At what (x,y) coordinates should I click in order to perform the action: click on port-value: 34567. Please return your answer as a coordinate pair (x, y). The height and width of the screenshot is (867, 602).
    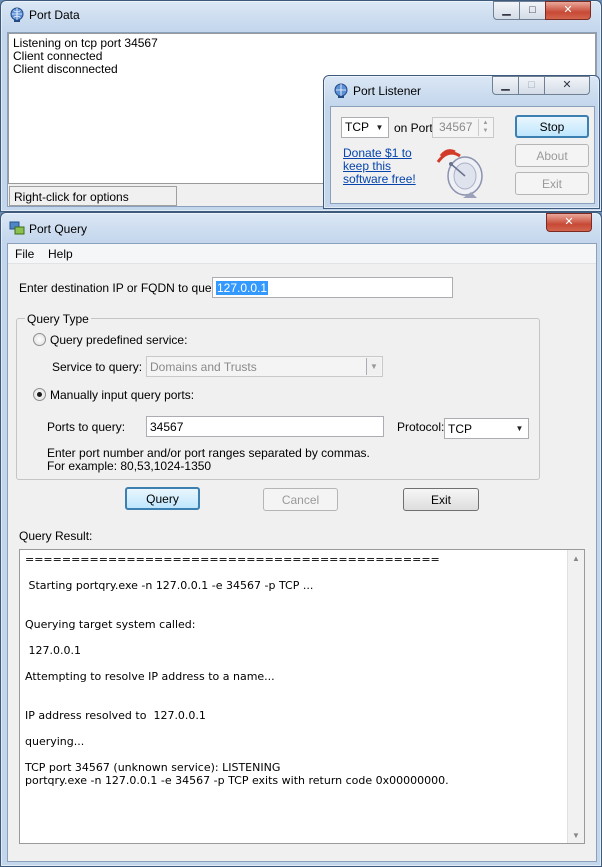
    Looking at the image, I should click on (456, 127).